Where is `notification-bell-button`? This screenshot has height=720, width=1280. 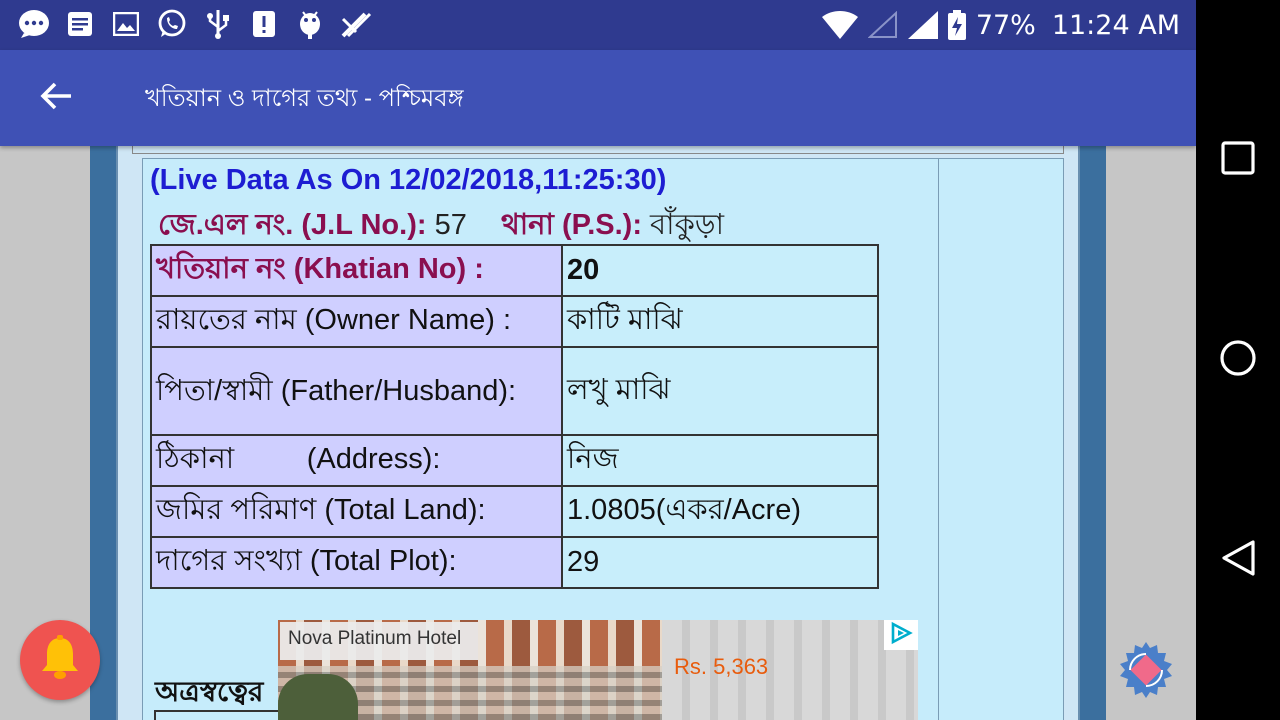 notification-bell-button is located at coordinates (60, 660).